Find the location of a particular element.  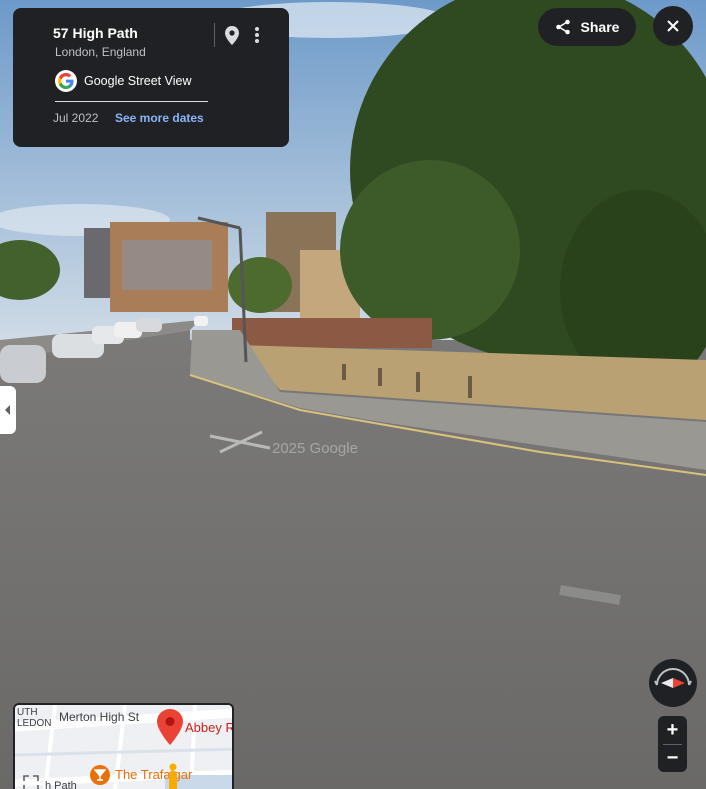

map-label-uth: UTH is located at coordinates (27, 712).